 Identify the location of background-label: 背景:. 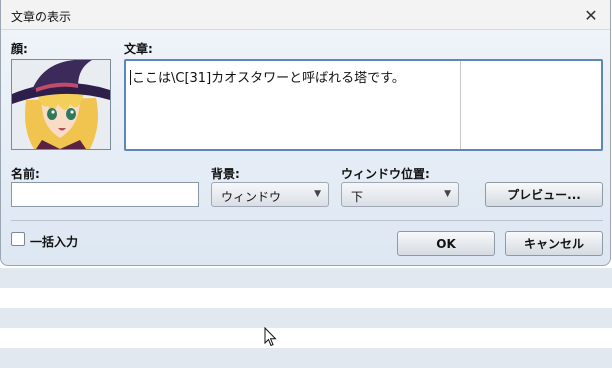
(225, 174).